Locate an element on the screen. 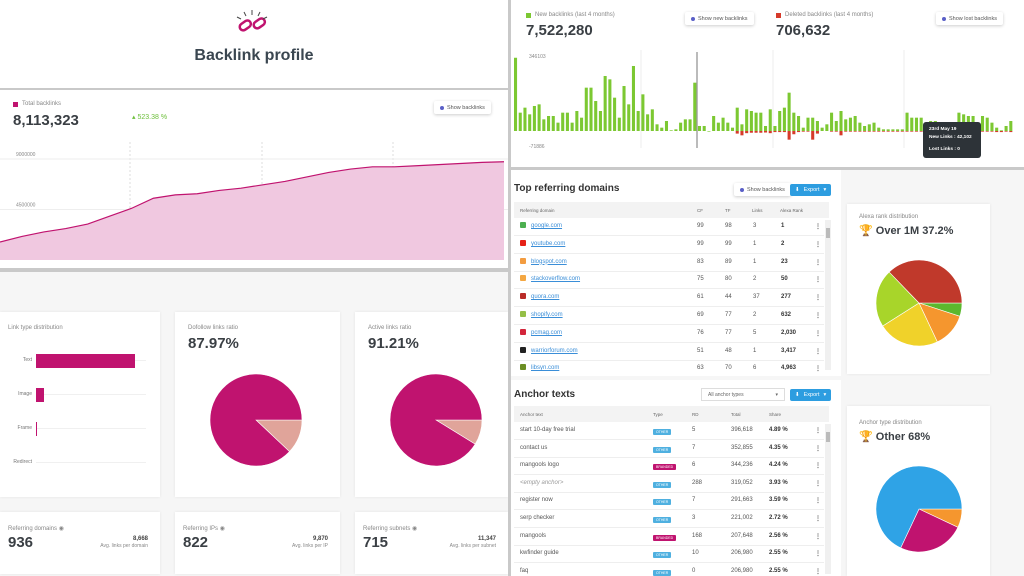 The width and height of the screenshot is (1024, 576). domain-link: shopify.com is located at coordinates (547, 315).